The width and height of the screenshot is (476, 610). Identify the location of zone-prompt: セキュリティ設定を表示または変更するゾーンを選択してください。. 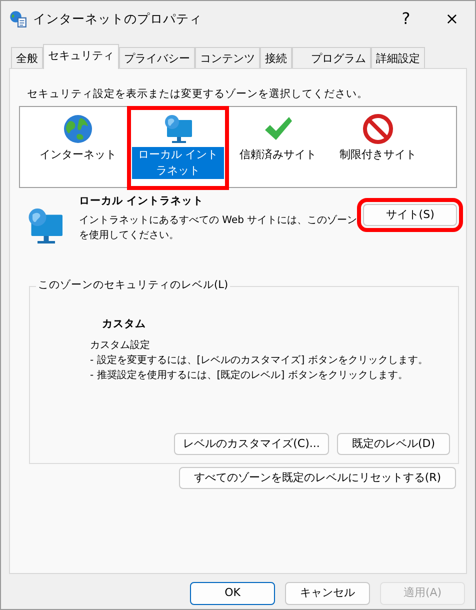
(198, 94).